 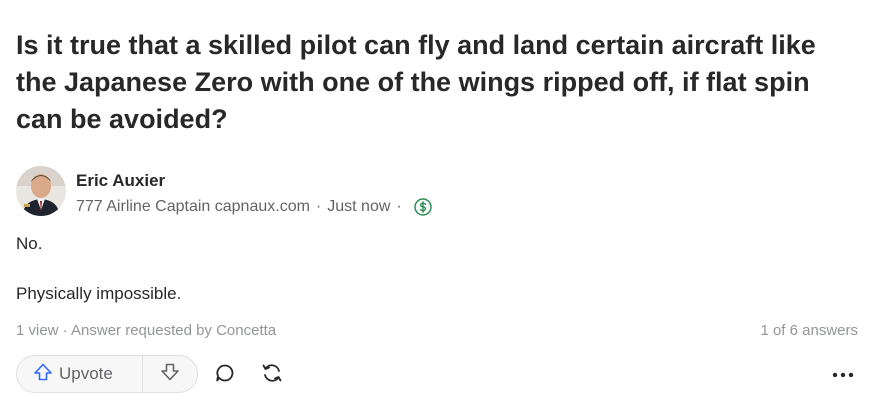 I want to click on arrow-down-icon, so click(x=170, y=374).